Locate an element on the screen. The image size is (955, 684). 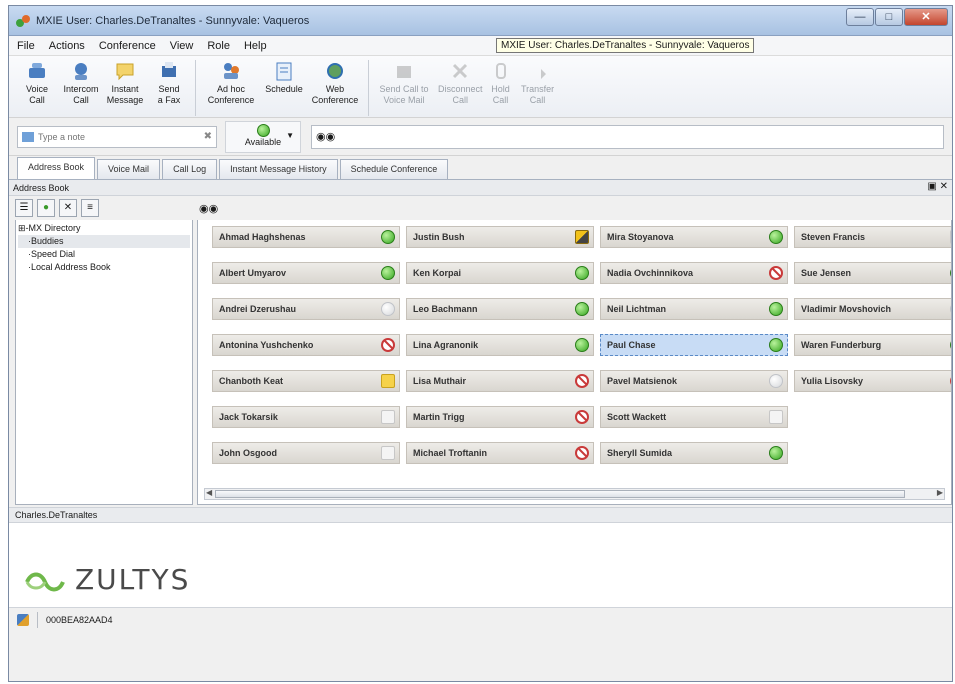
address-book-toolbar: ☰ ● ✕ ≡ ◉◉ is located at coordinates (480, 208).